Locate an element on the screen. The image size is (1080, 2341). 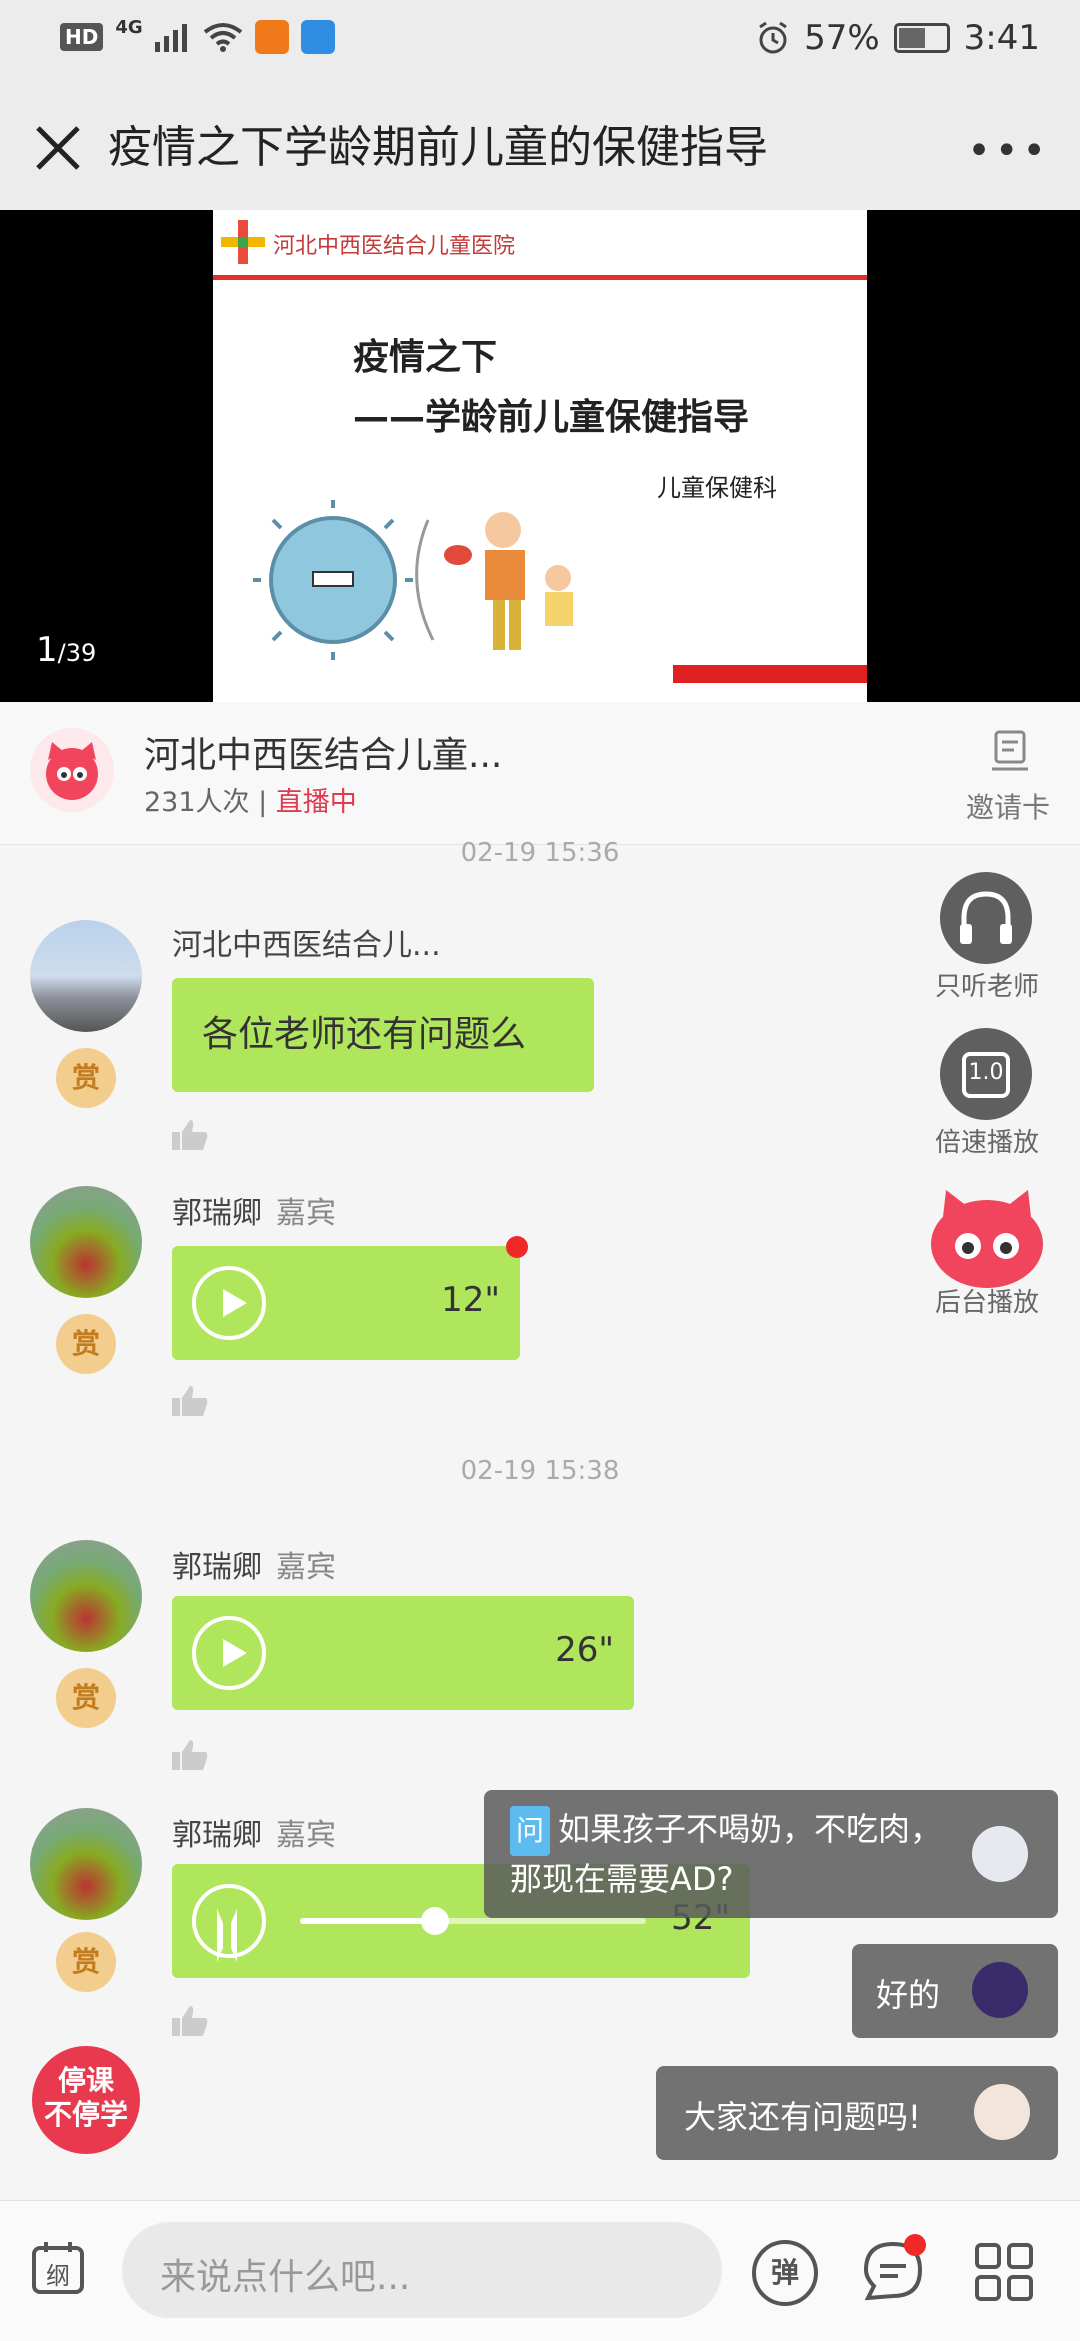
close-icon is located at coordinates (58, 148).